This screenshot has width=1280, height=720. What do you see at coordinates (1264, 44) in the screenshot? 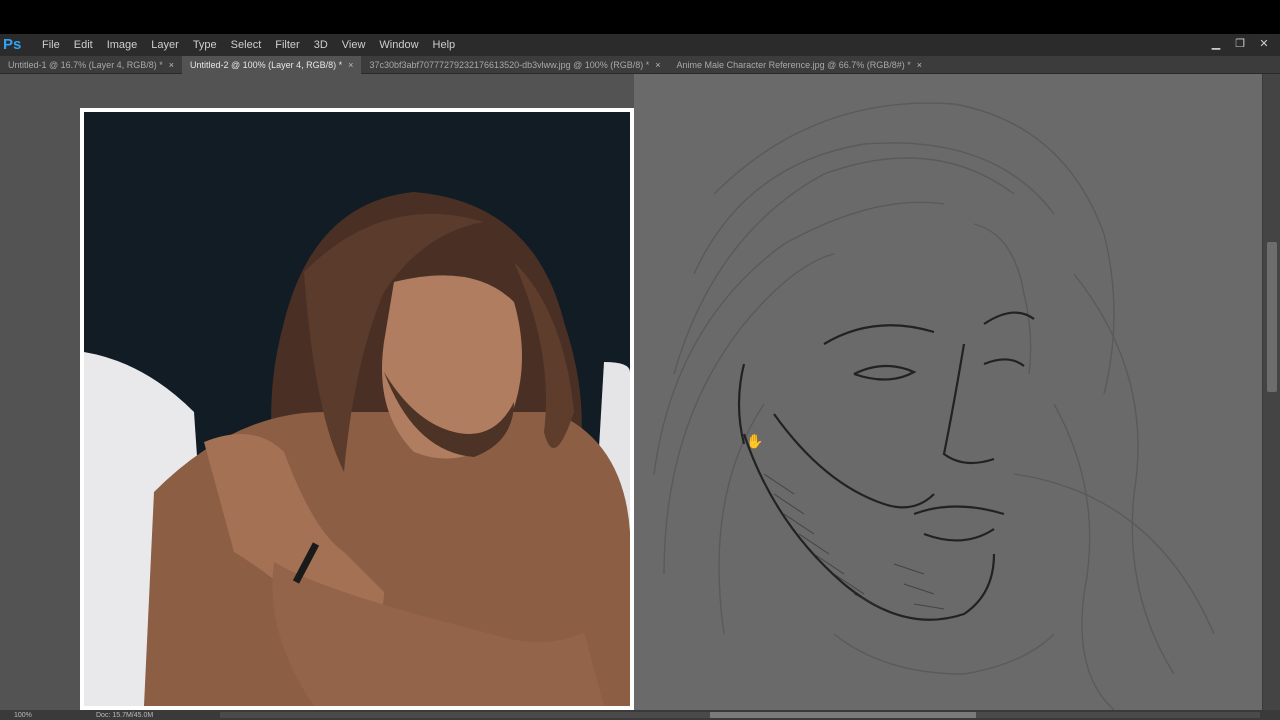
I see `close-icon: ✕` at bounding box center [1264, 44].